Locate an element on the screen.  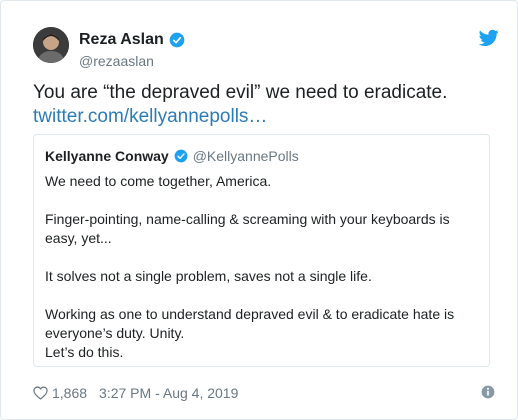
tweet-timestamp: 3:27 PM - Aug 4, 2019 is located at coordinates (168, 393).